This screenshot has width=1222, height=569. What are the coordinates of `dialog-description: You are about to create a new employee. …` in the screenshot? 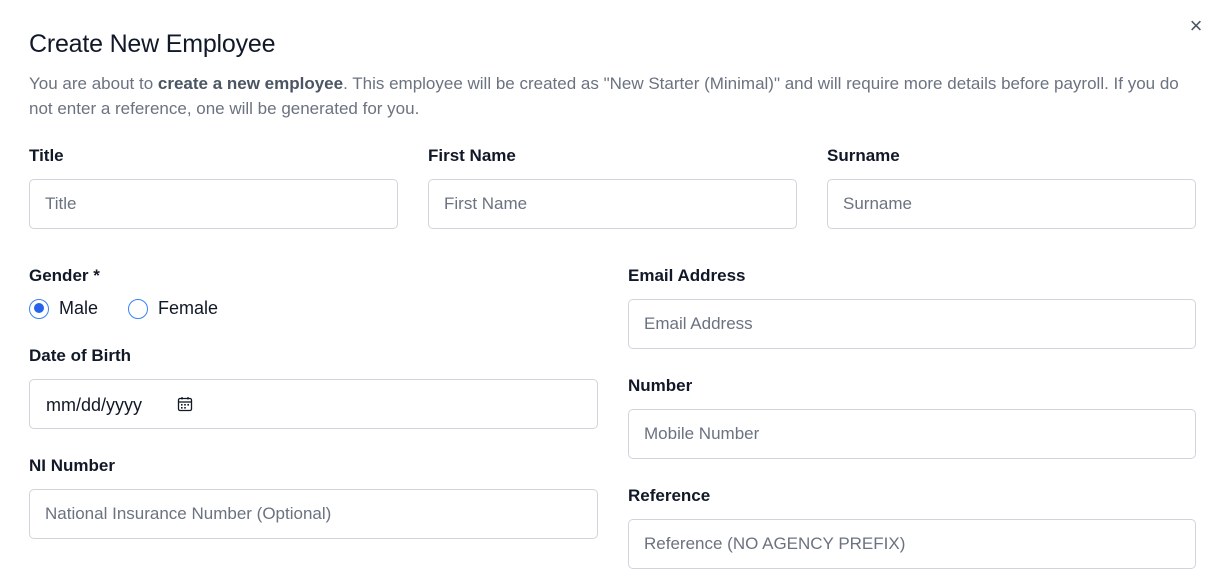 It's located at (611, 96).